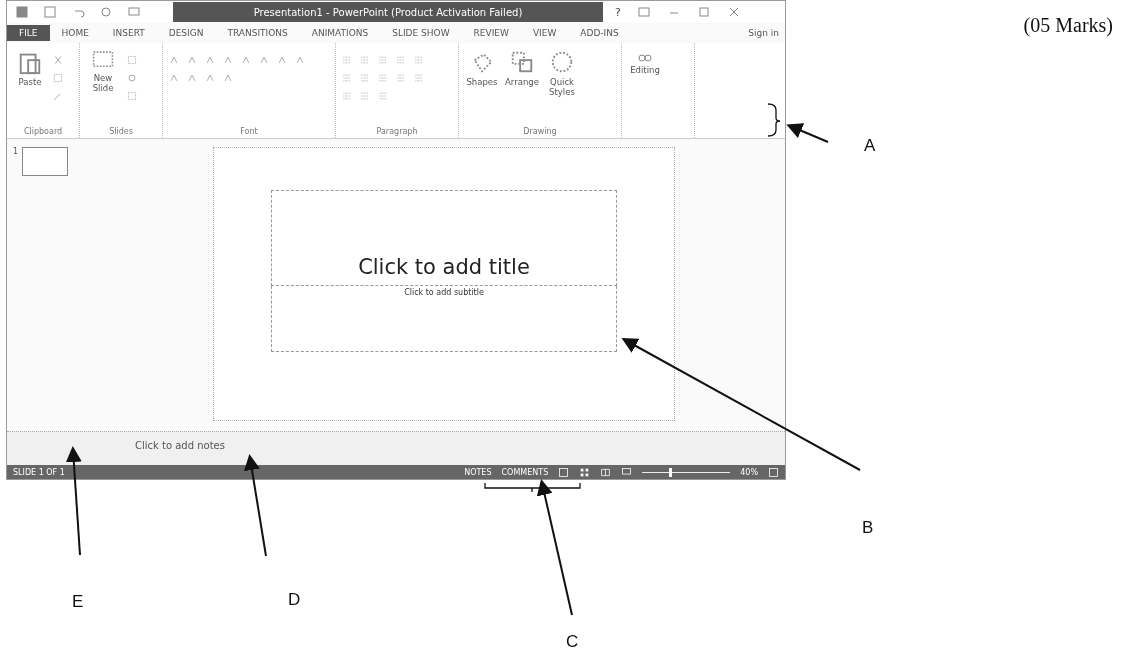  What do you see at coordinates (643, 12) in the screenshot?
I see `ribbon-display-icon` at bounding box center [643, 12].